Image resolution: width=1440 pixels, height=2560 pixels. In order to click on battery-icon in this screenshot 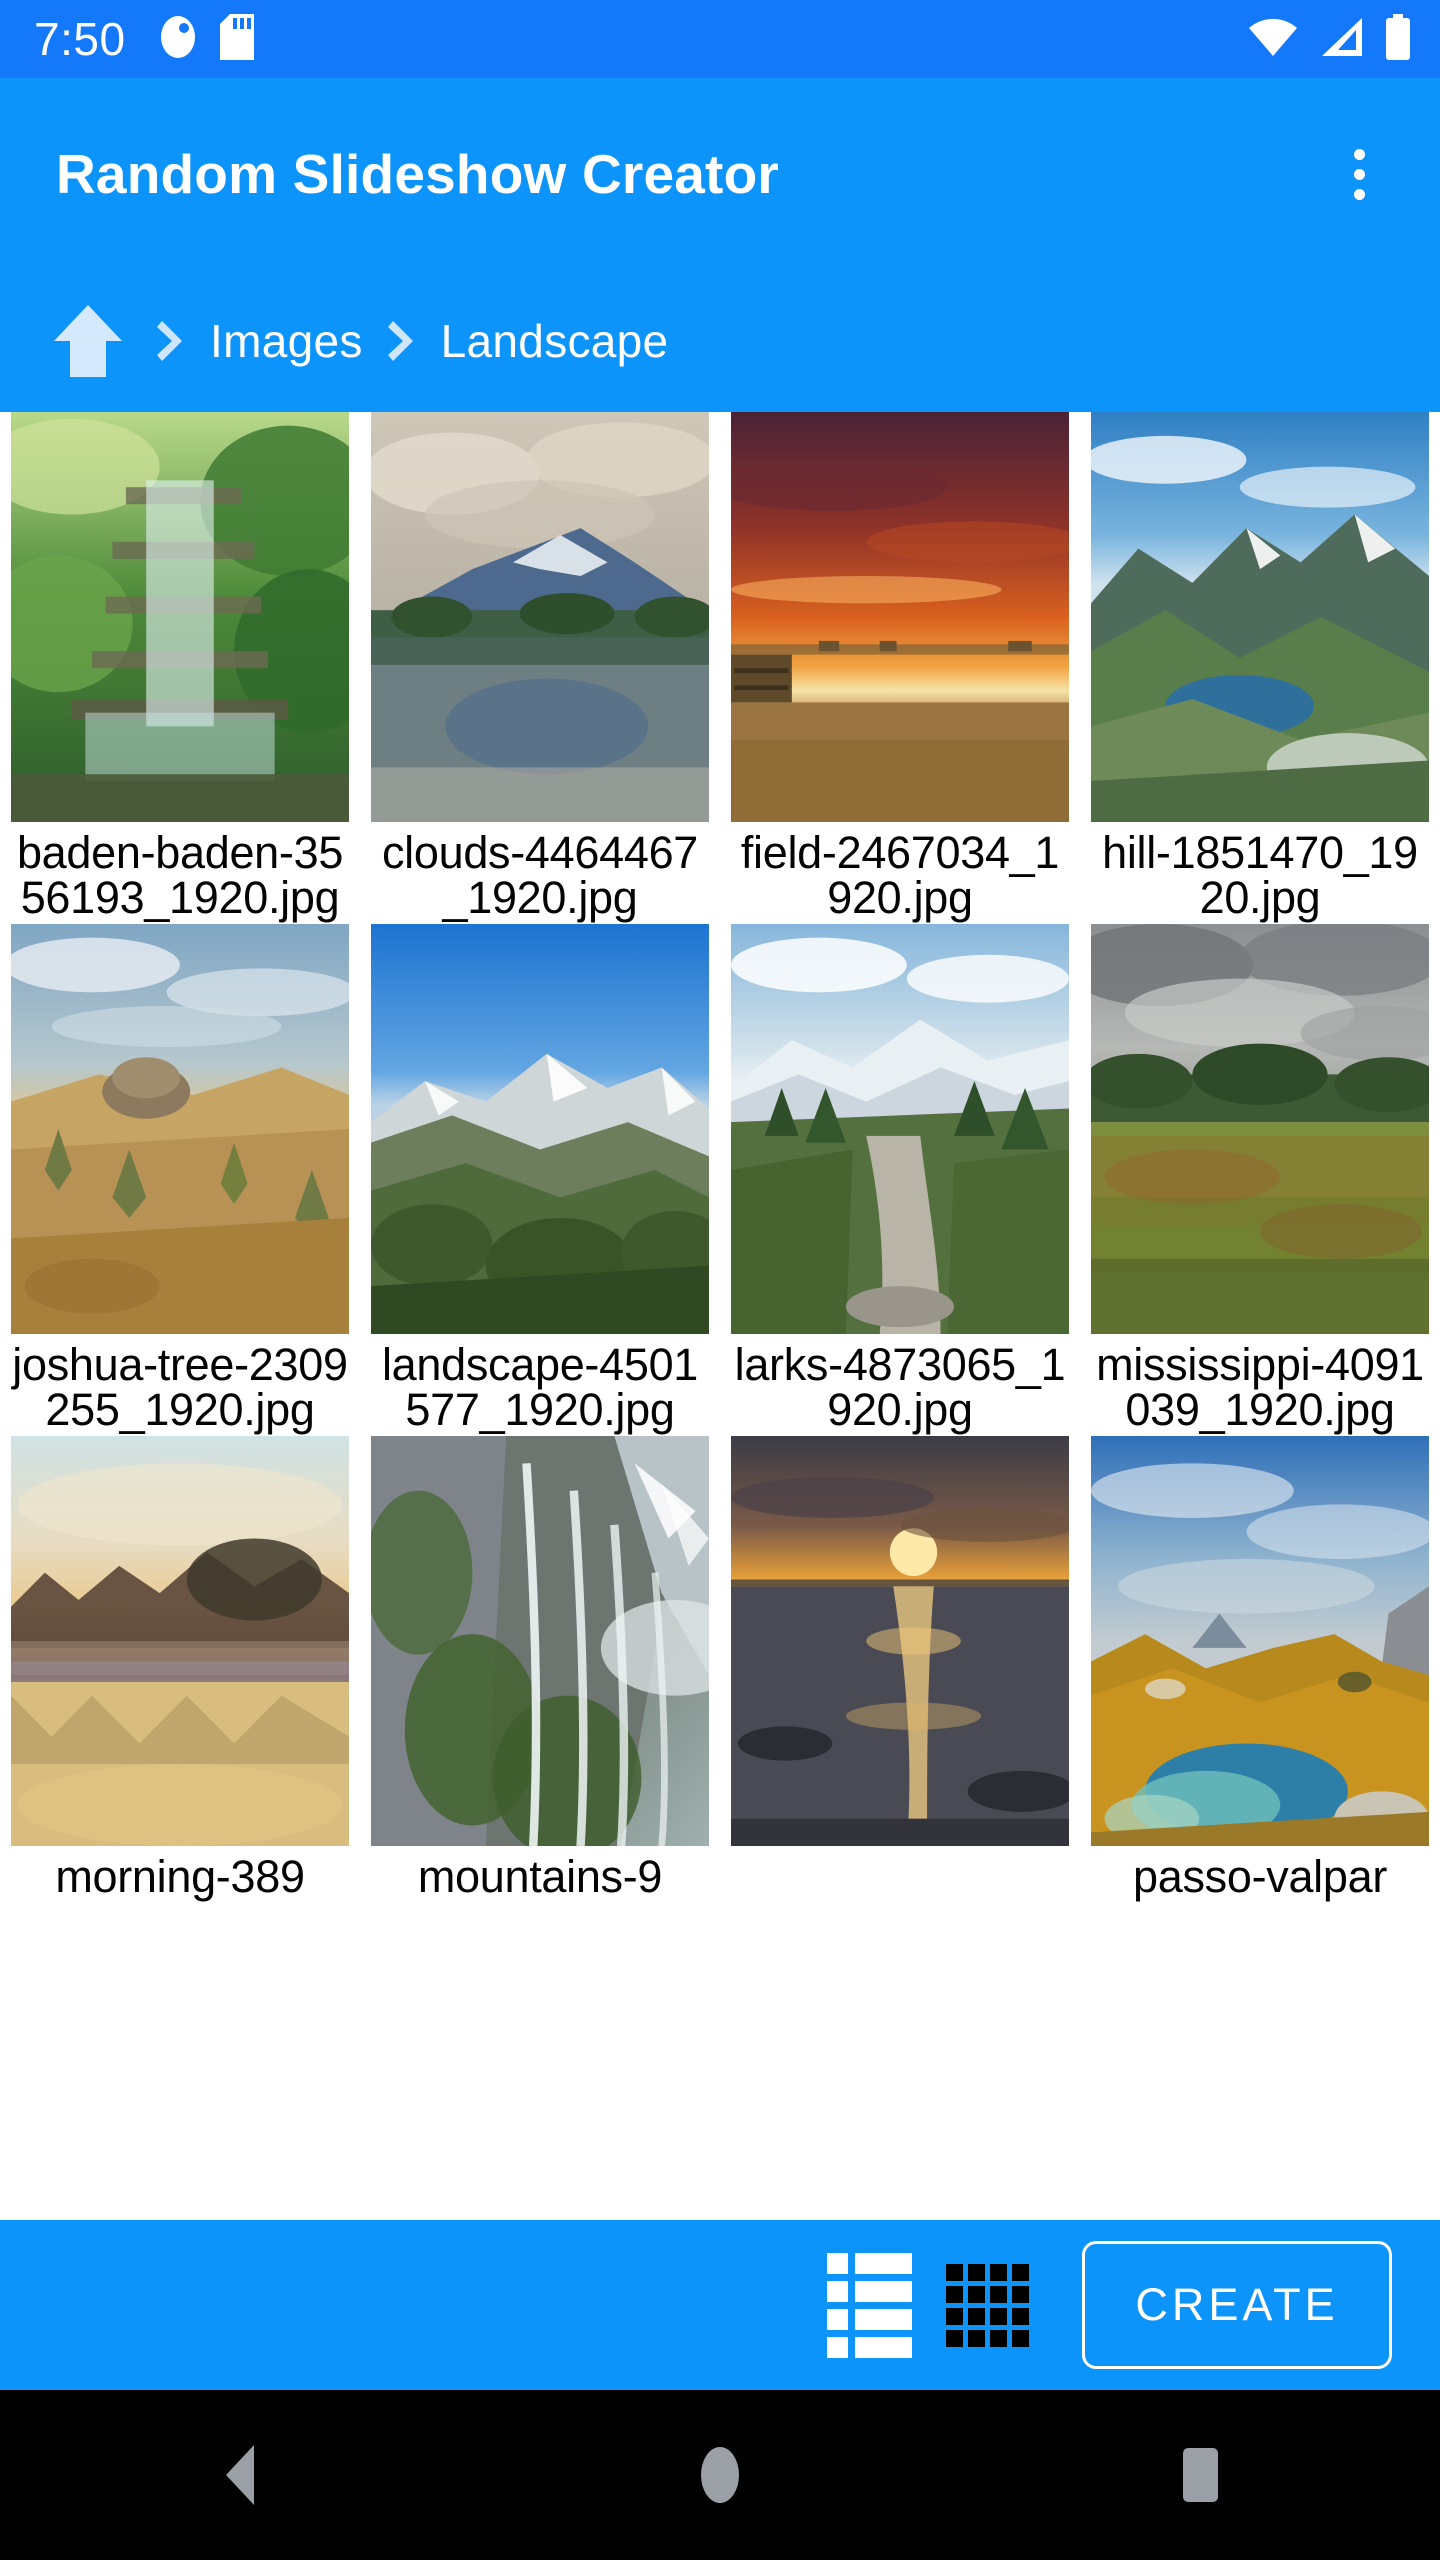, I will do `click(1398, 39)`.